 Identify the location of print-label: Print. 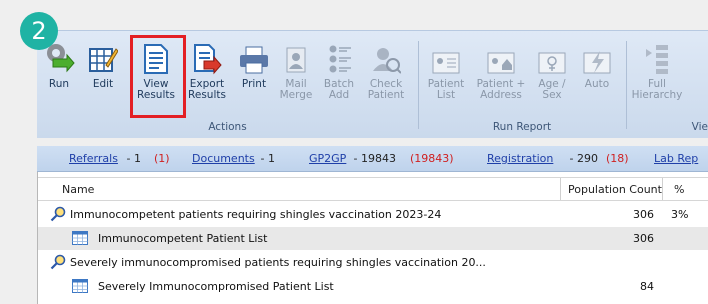
(254, 84).